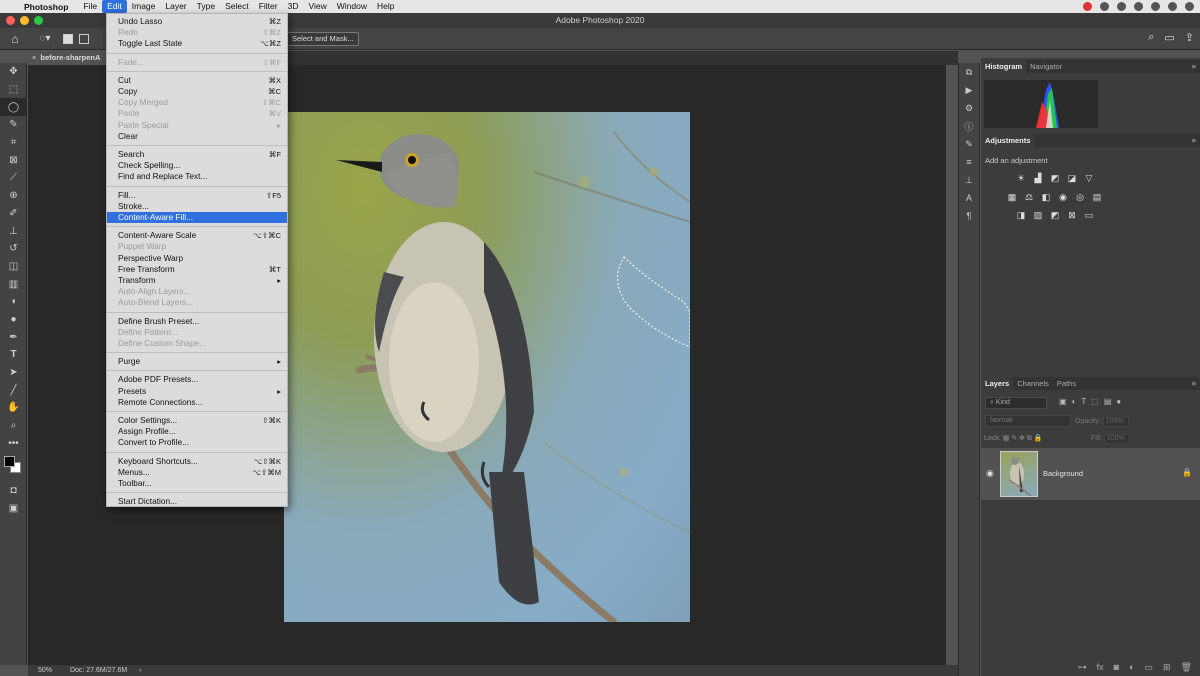 The height and width of the screenshot is (676, 1200). I want to click on channel-mixer-icon: ◎, so click(1080, 197).